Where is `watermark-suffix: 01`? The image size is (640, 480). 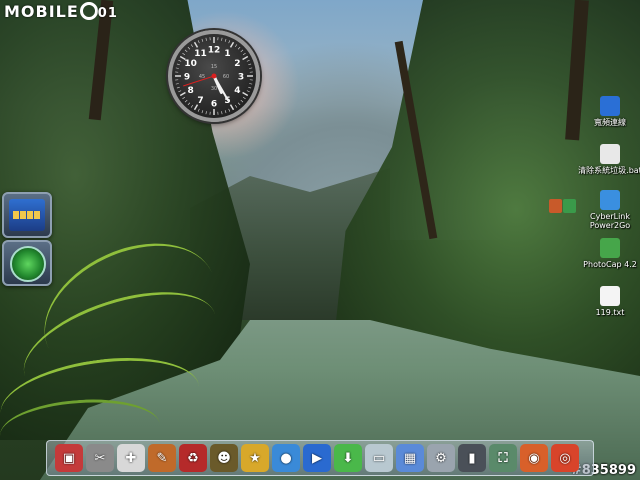 watermark-suffix: 01 is located at coordinates (107, 13).